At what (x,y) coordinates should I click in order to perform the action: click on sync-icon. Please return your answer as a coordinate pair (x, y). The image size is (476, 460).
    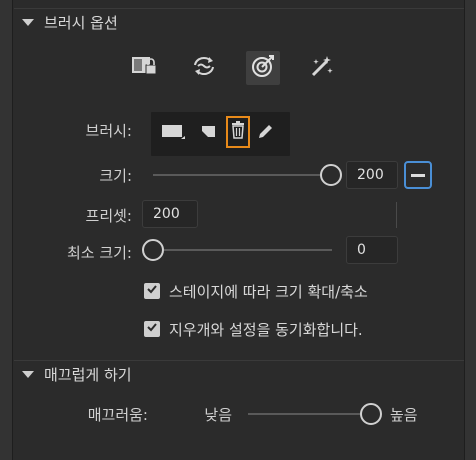
    Looking at the image, I should click on (204, 68).